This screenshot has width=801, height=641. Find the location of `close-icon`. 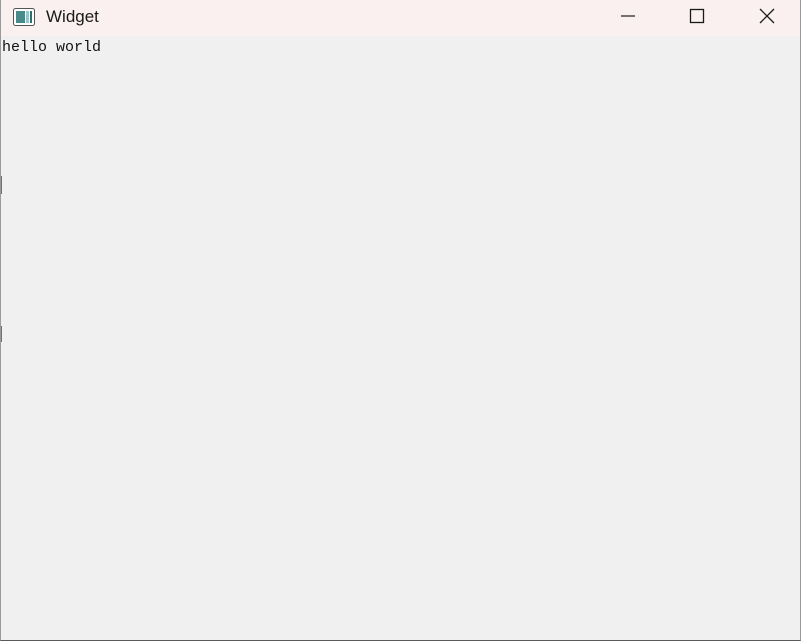

close-icon is located at coordinates (767, 18).